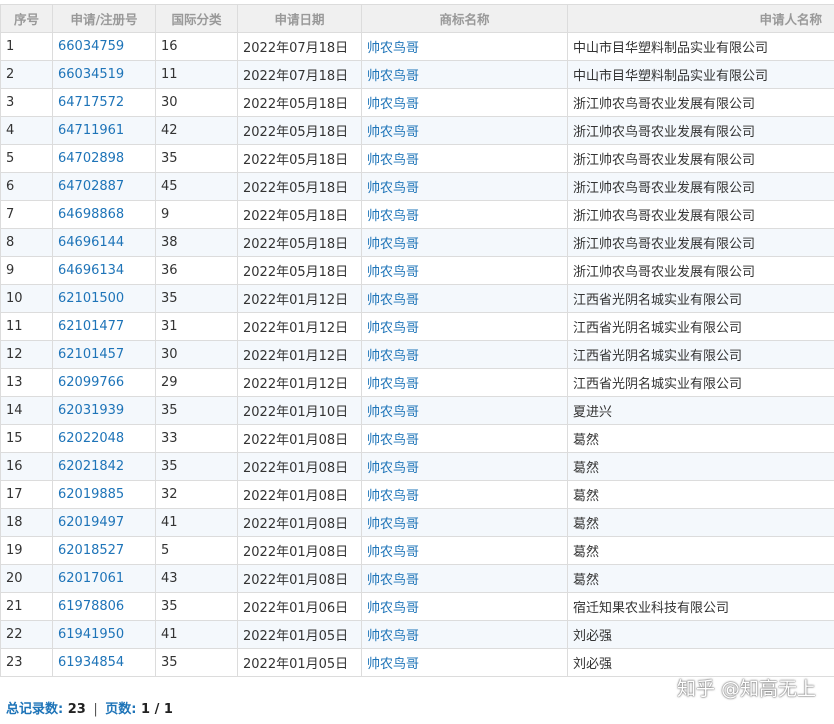 Image resolution: width=834 pixels, height=724 pixels. I want to click on cell-applicant: 江西省光阴名城实业有限公司, so click(700, 382).